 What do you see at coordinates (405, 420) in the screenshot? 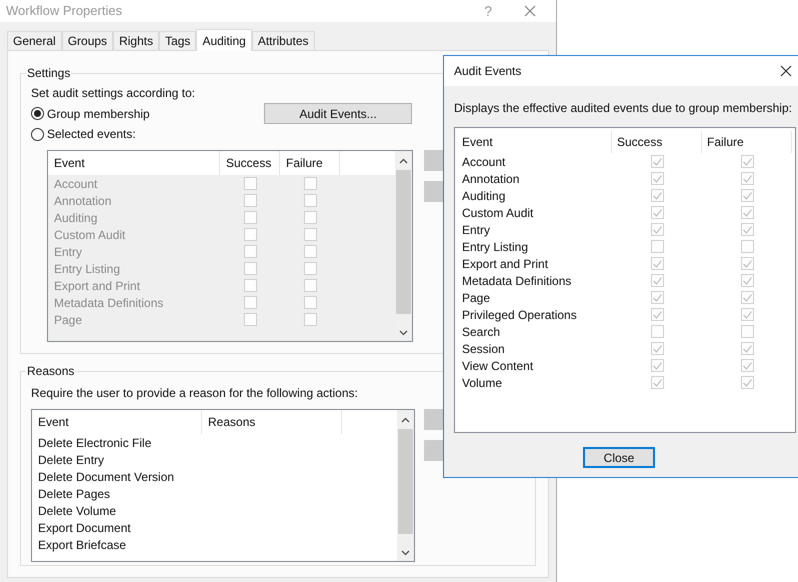
I see `chevron-up-icon` at bounding box center [405, 420].